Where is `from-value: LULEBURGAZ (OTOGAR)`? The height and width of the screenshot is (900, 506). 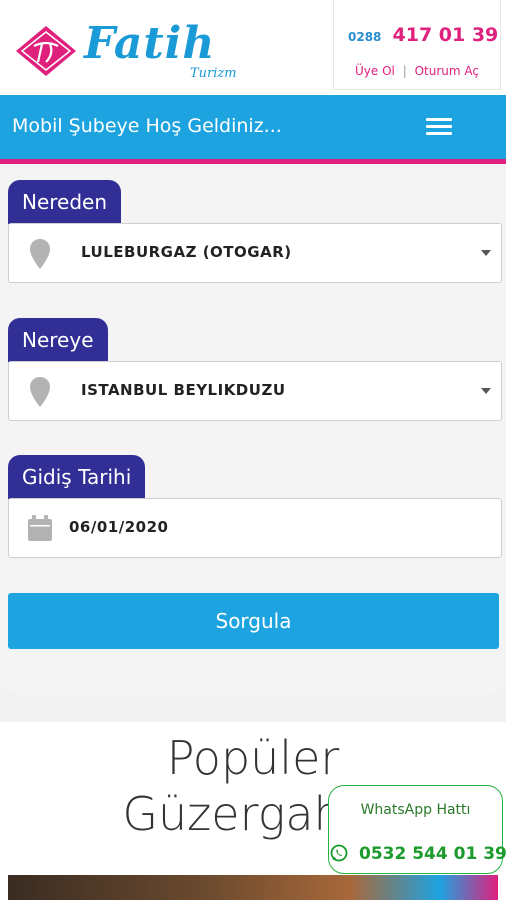 from-value: LULEBURGAZ (OTOGAR) is located at coordinates (186, 252).